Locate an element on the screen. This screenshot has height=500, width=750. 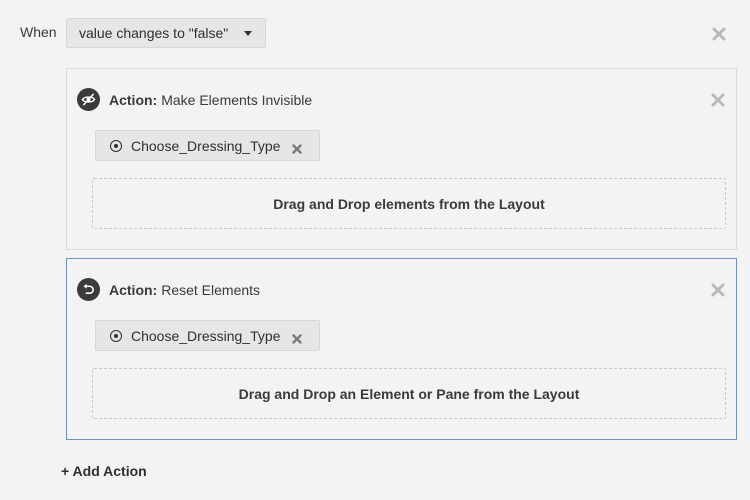
when-label: When is located at coordinates (38, 32).